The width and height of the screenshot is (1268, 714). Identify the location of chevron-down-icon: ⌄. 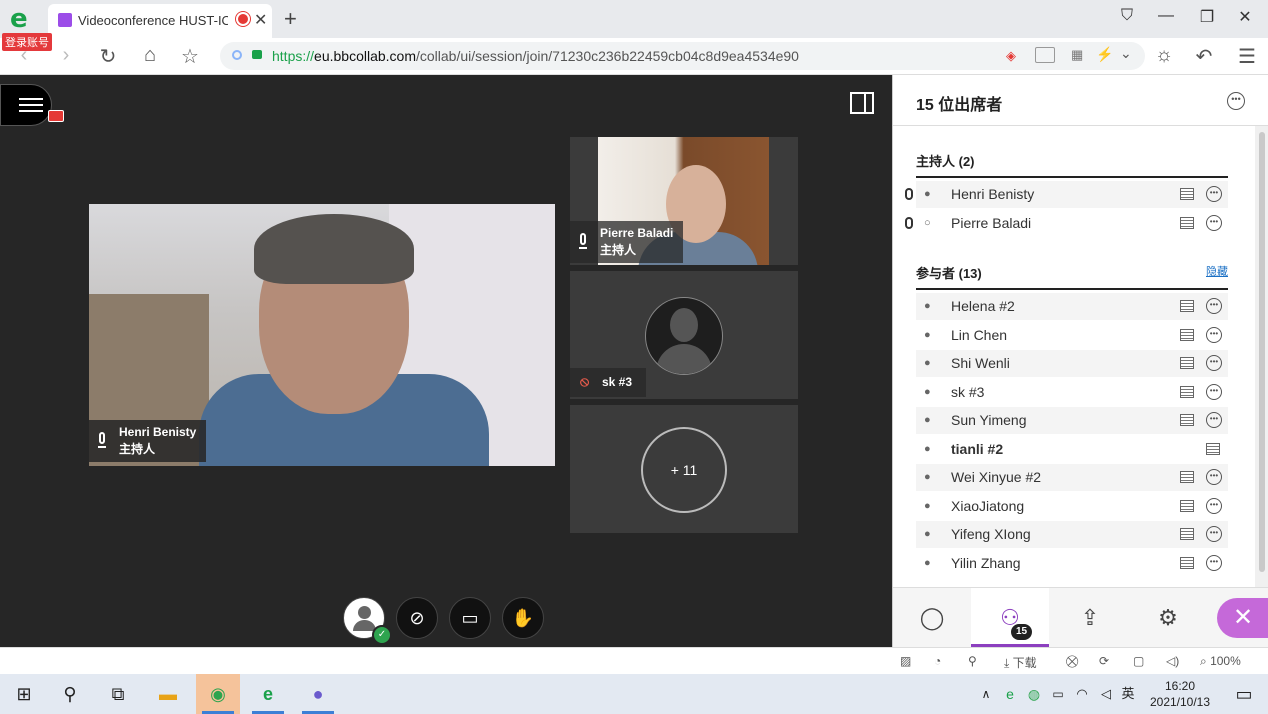
(1126, 53).